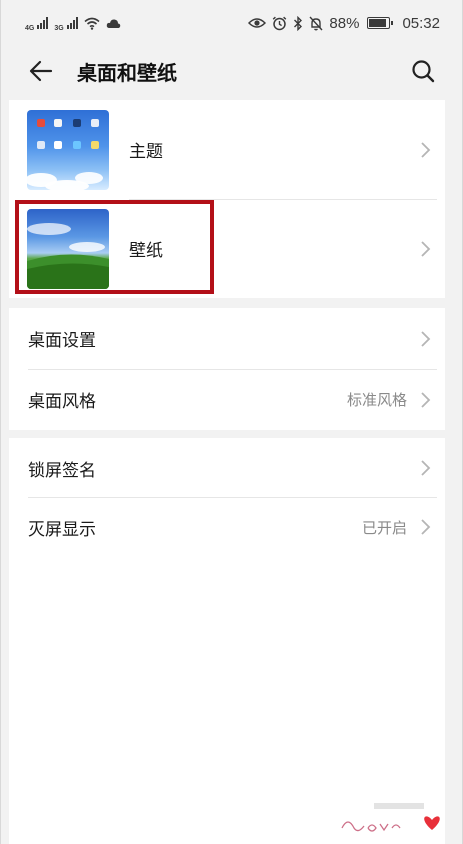 The image size is (463, 844). I want to click on list-item-desktop-settings: 桌面设置, so click(227, 338).